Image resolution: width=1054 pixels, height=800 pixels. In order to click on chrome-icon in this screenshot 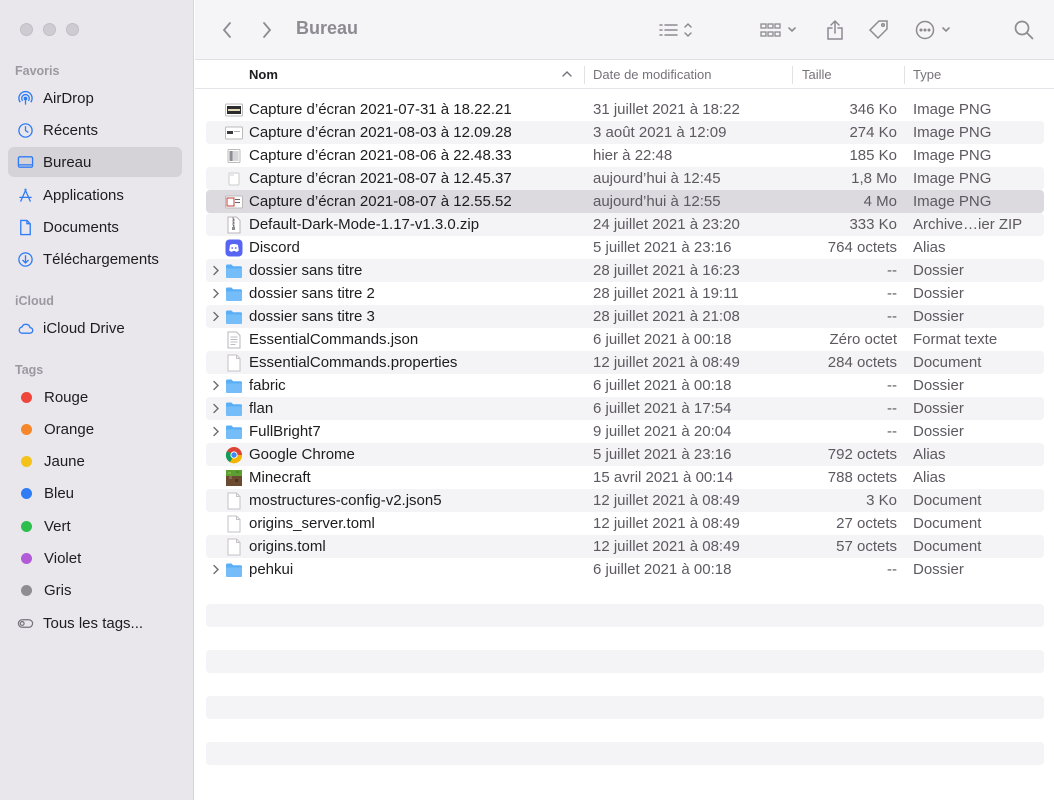, I will do `click(234, 454)`.